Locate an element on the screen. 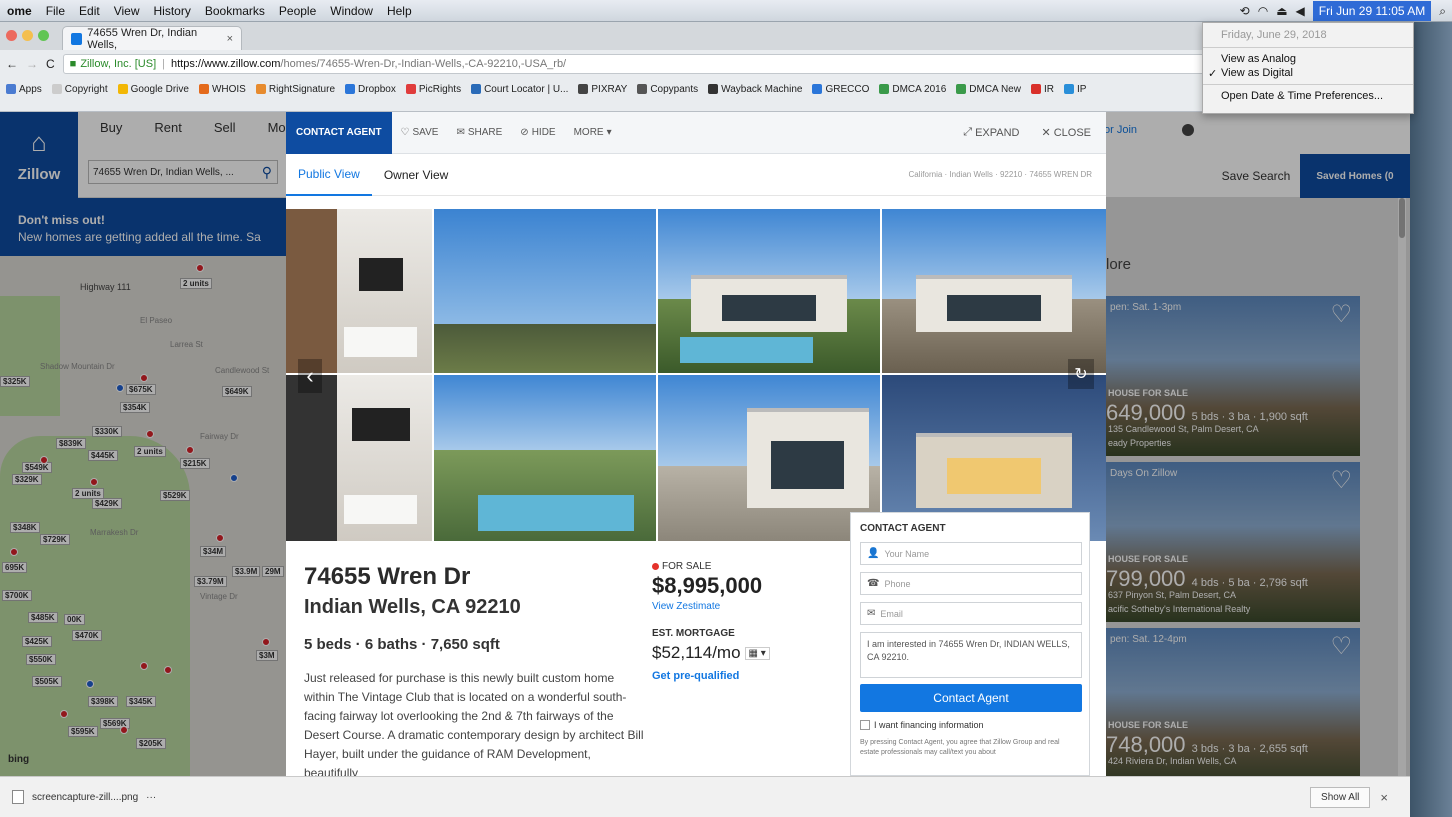  drive-icon is located at coordinates (122, 89).